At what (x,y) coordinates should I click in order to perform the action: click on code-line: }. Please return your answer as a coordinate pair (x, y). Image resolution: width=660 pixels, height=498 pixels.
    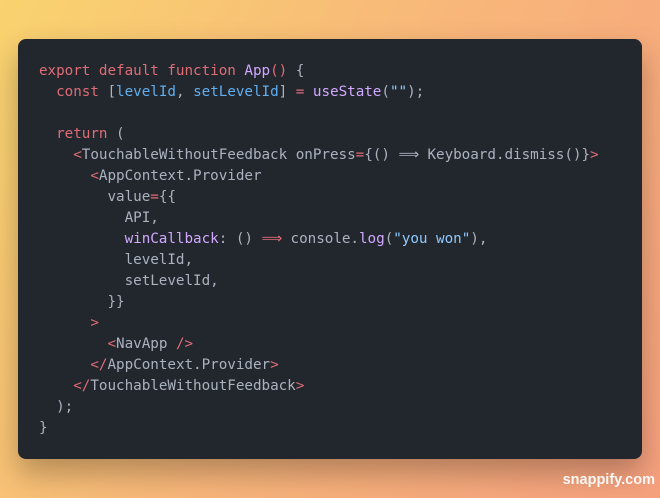
    Looking at the image, I should click on (336, 428).